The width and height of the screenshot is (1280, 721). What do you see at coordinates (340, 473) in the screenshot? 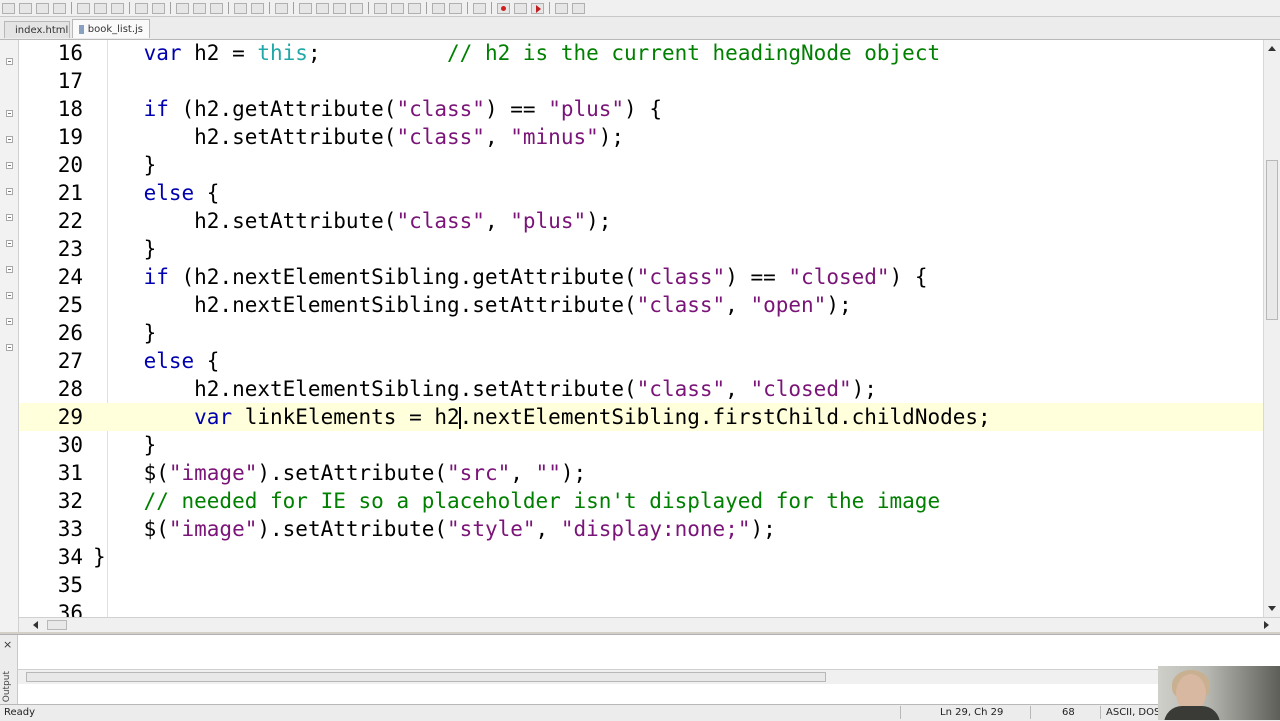
I see `code-text: $("image").setAttribute("src", "");` at bounding box center [340, 473].